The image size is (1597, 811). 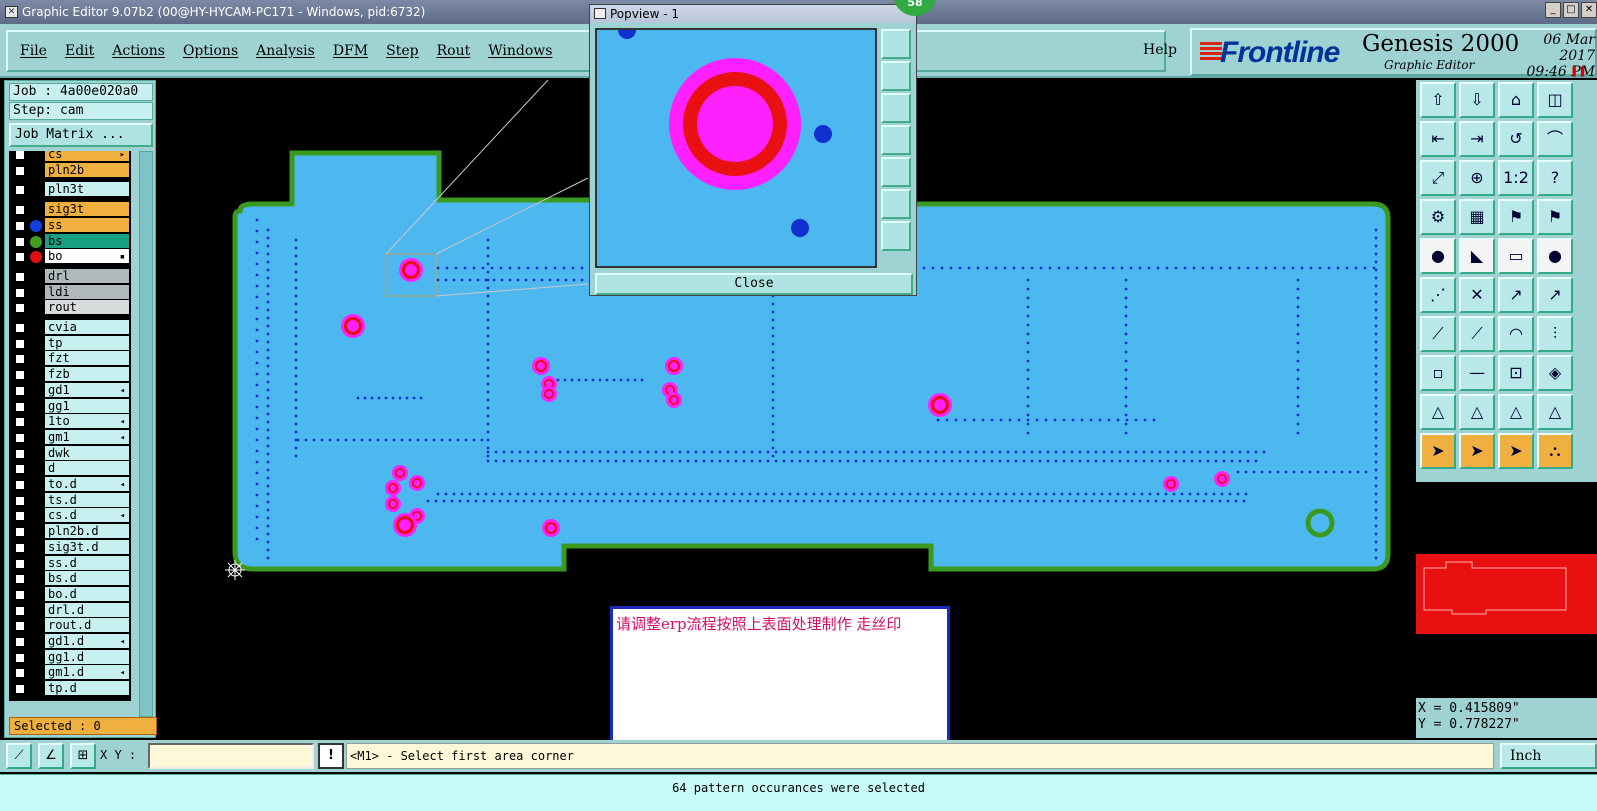 I want to click on popview-fit-icon, so click(x=896, y=204).